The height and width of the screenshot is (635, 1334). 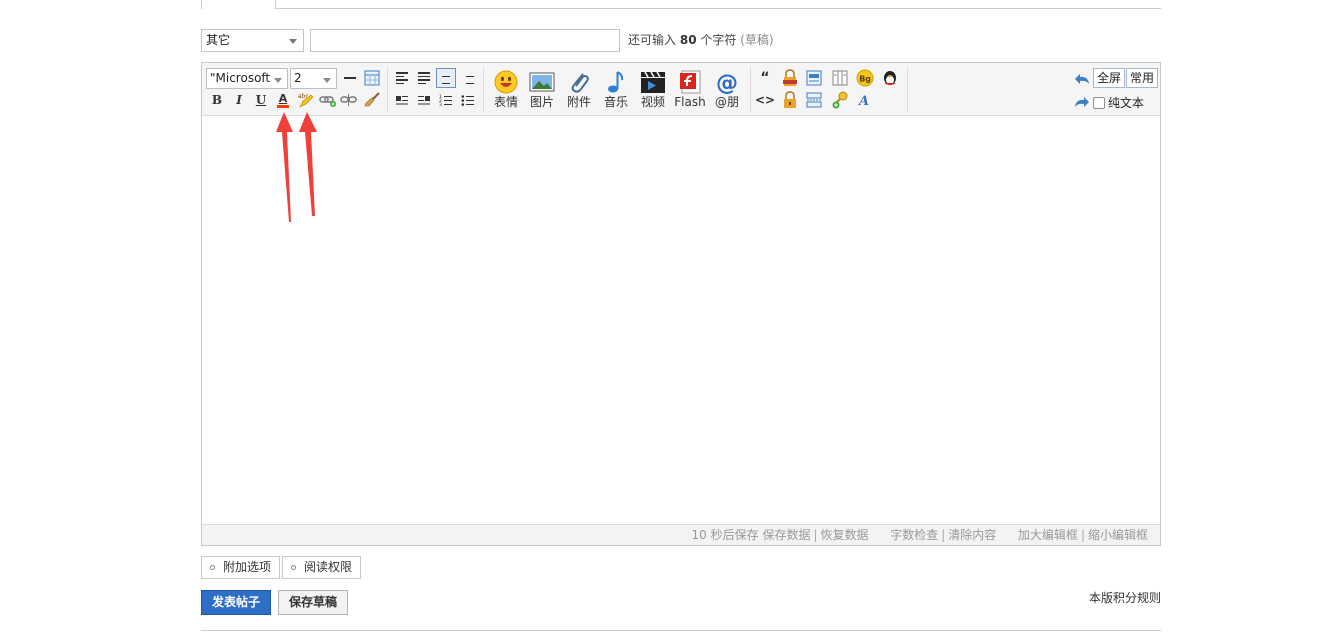 I want to click on submit-post-button: 发表帖子, so click(x=236, y=602).